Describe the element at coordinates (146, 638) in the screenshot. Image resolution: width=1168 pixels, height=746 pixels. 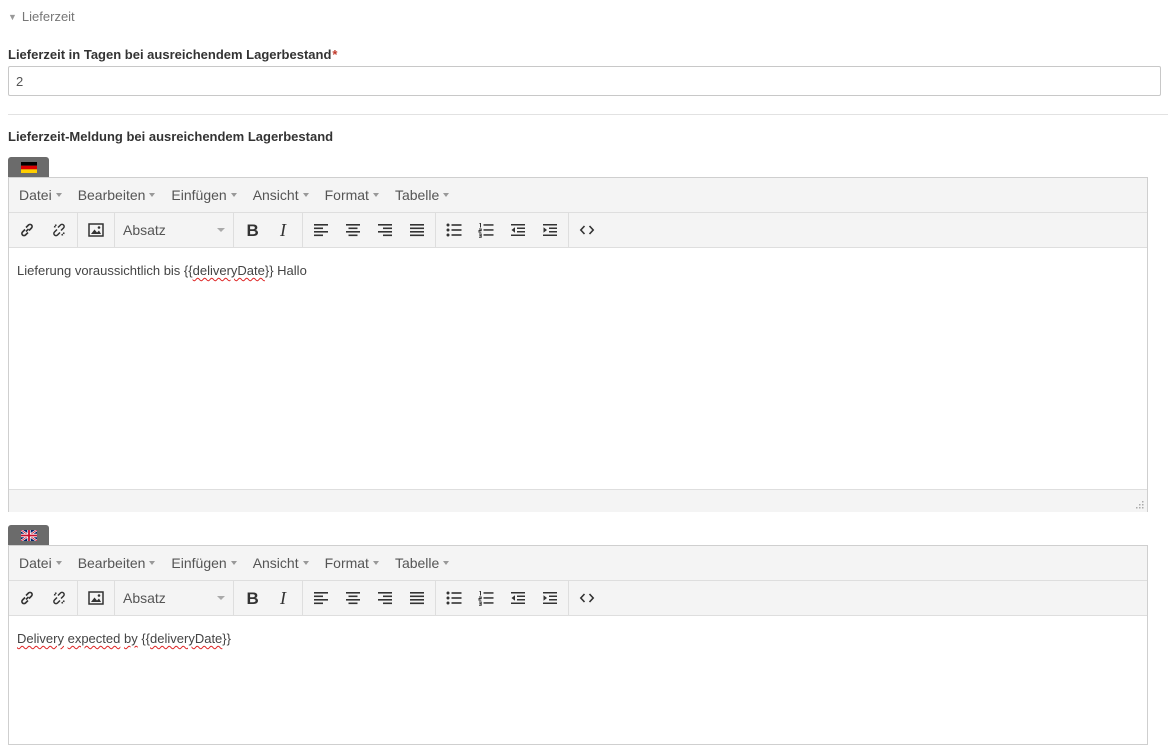
I see `content-text: {{` at that location.